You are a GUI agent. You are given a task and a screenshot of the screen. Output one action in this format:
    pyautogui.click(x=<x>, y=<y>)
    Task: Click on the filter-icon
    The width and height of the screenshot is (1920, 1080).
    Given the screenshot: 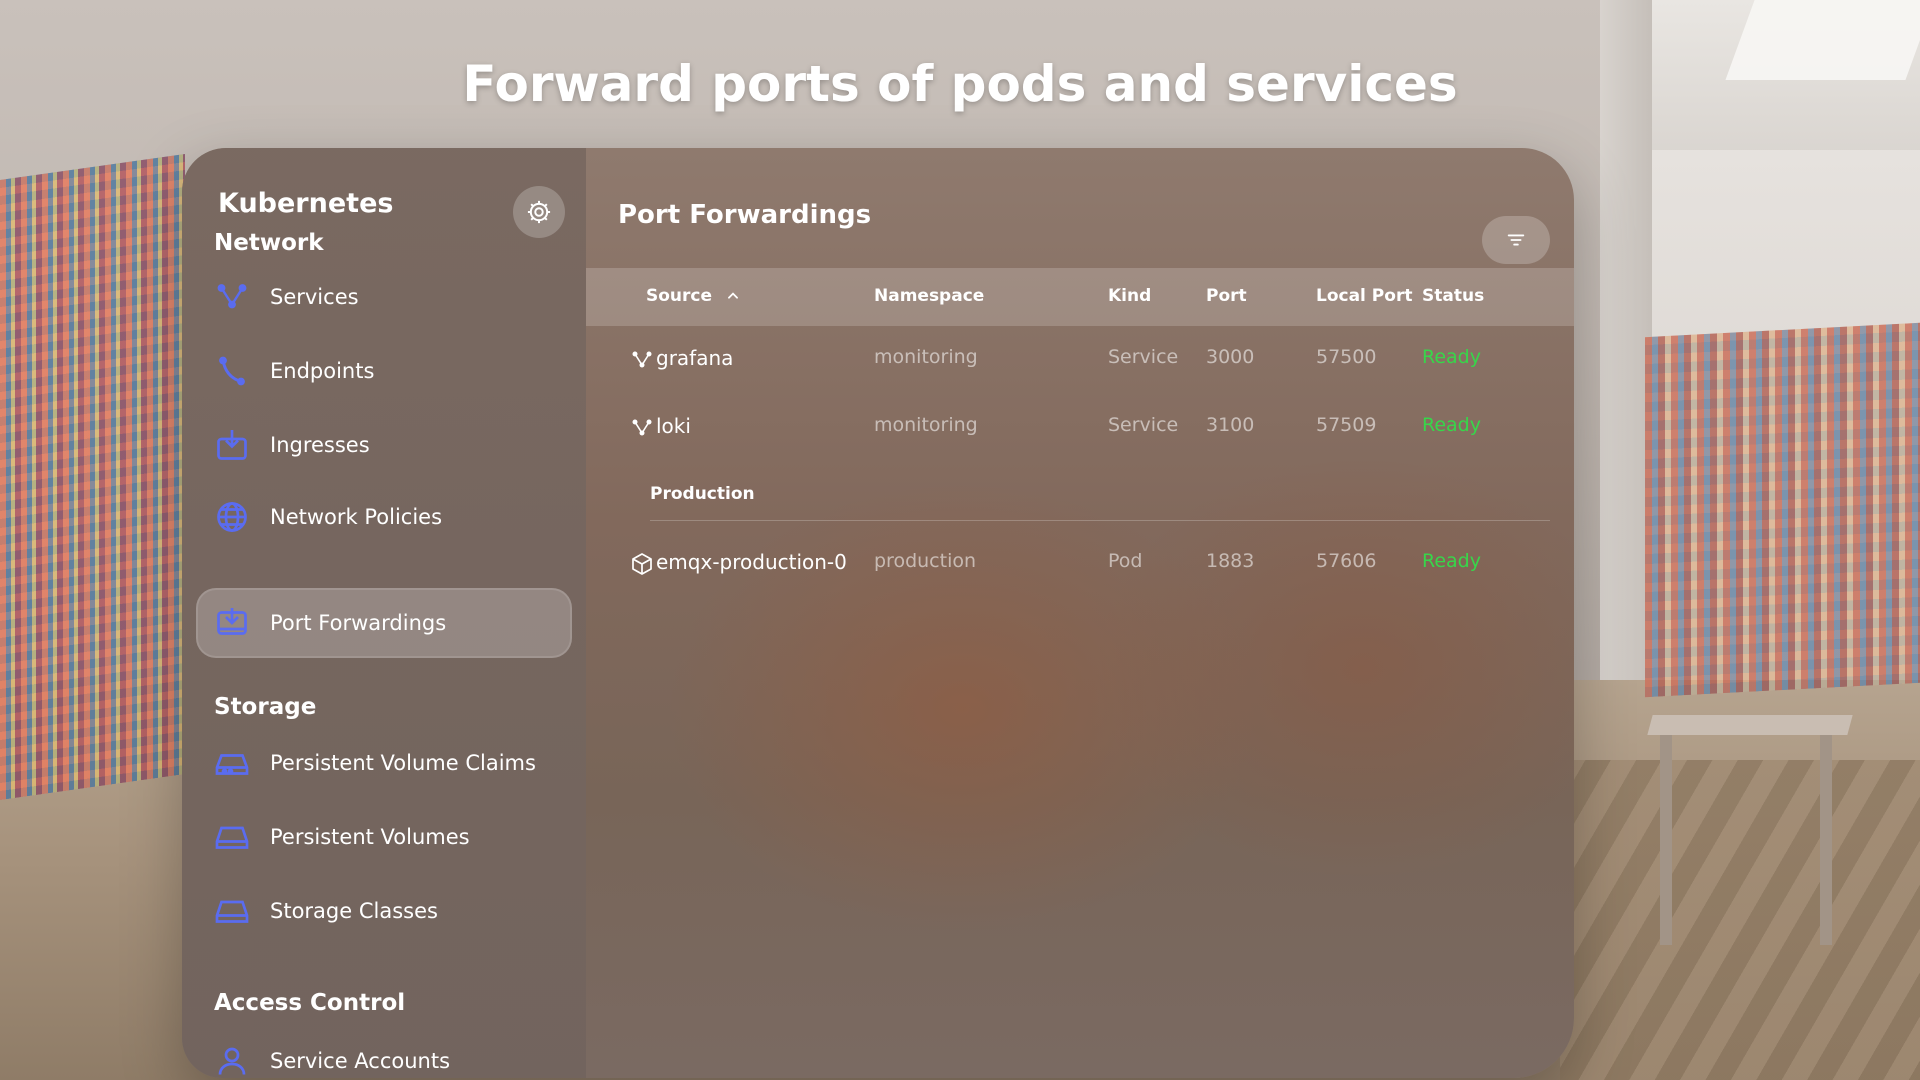 What is the action you would take?
    pyautogui.click(x=1516, y=240)
    